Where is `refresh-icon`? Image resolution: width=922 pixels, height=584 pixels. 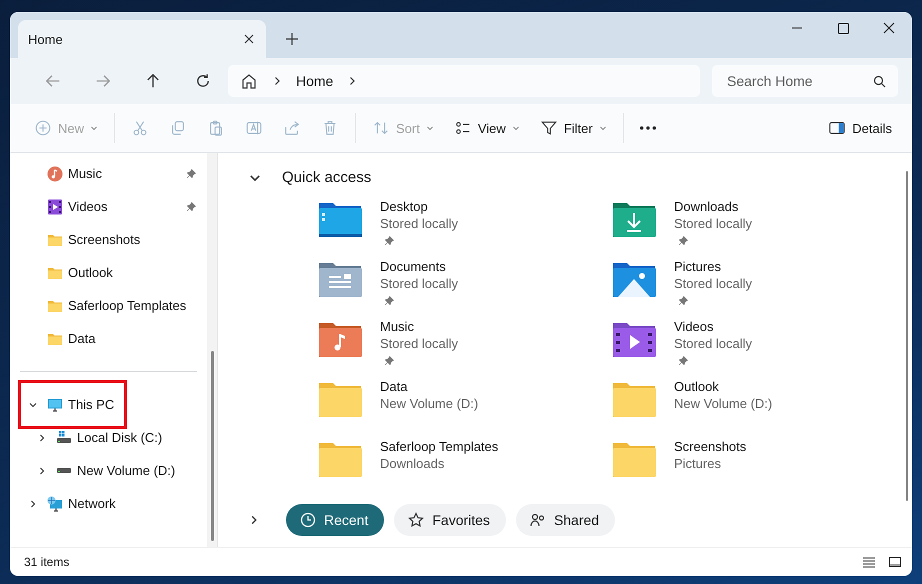
refresh-icon is located at coordinates (203, 81).